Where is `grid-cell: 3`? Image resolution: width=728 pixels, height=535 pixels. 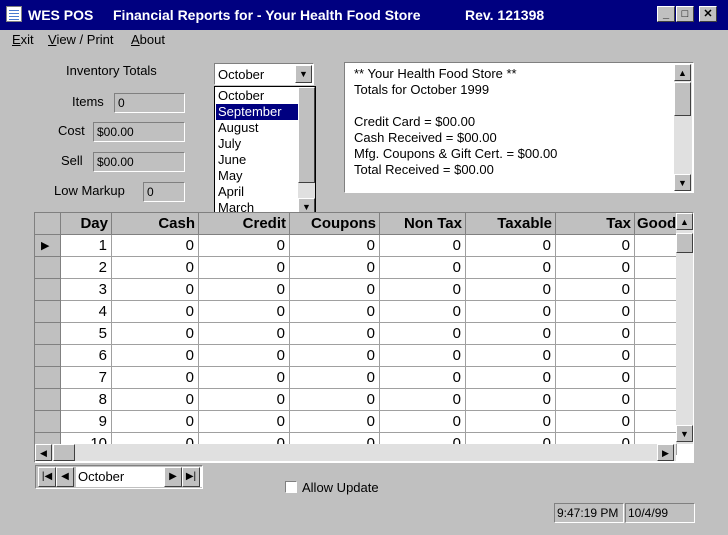 grid-cell: 3 is located at coordinates (86, 290).